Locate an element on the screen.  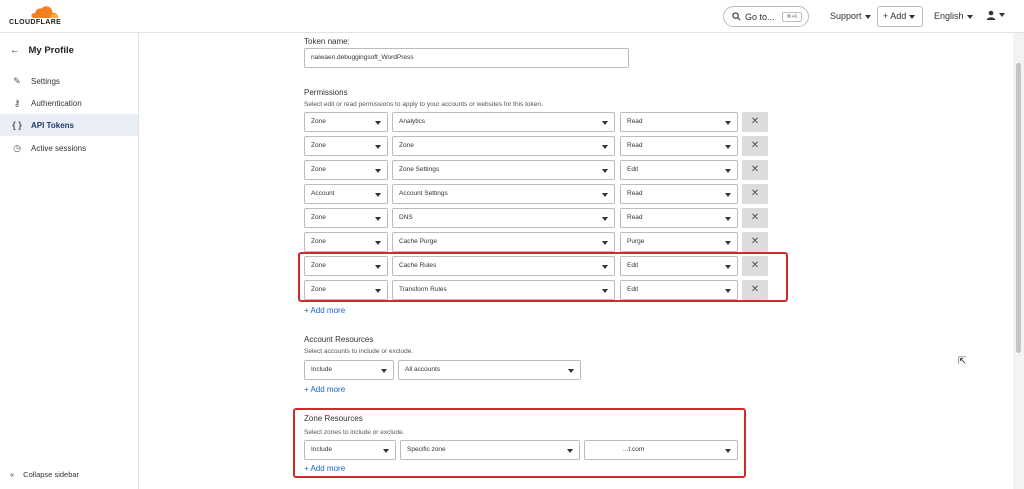
key-icon: ⚷ is located at coordinates (17, 102).